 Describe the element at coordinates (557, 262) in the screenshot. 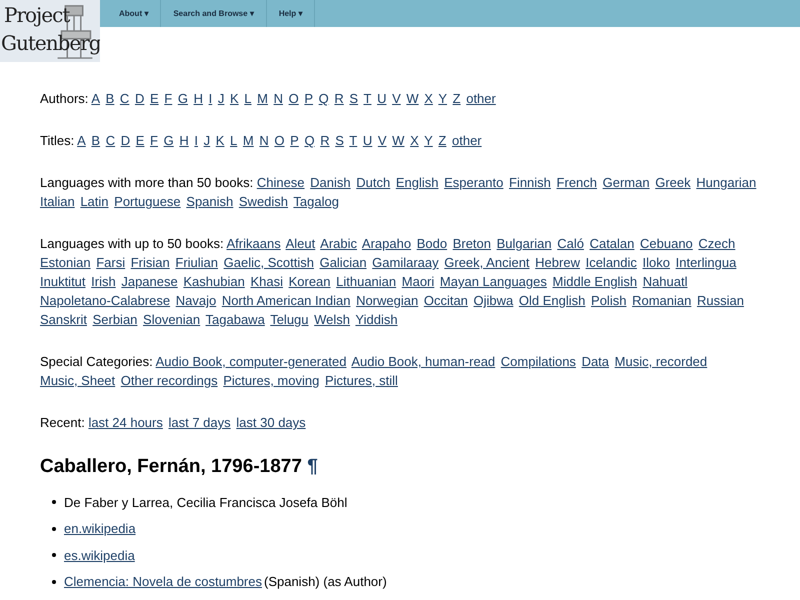

I see `link: Hebrew` at that location.